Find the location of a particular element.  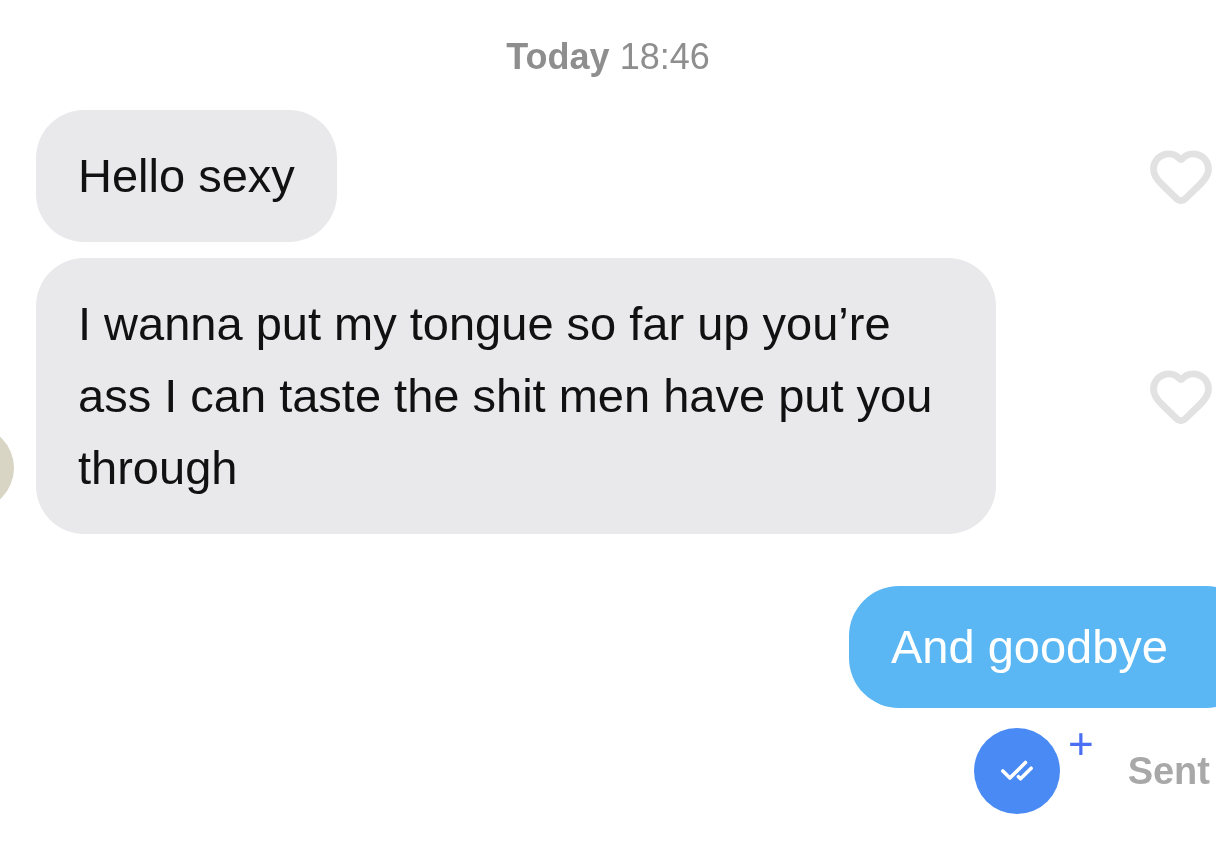

sent-message-bubble: And goodbye is located at coordinates (1032, 647).